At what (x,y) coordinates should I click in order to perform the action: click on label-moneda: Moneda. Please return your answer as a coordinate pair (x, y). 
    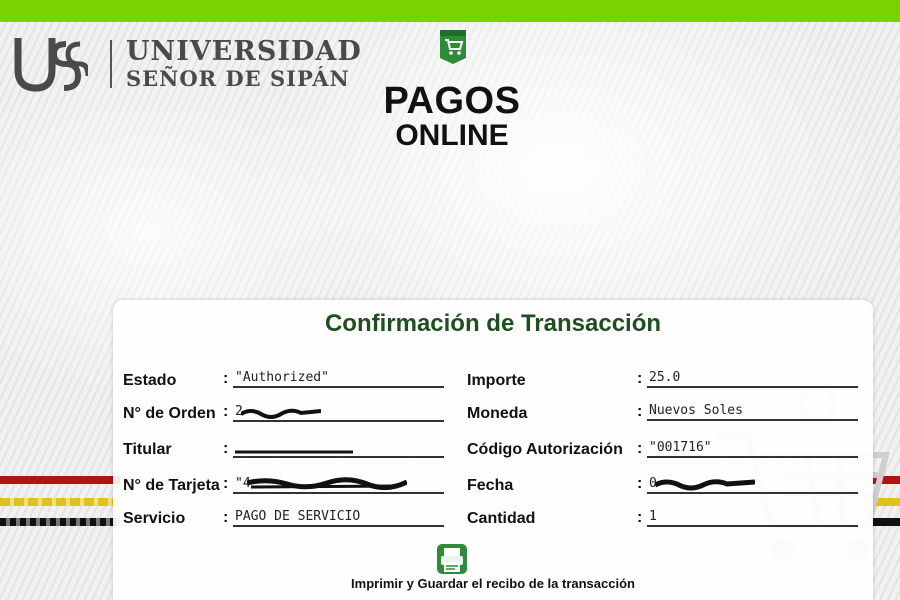
    Looking at the image, I should click on (497, 413).